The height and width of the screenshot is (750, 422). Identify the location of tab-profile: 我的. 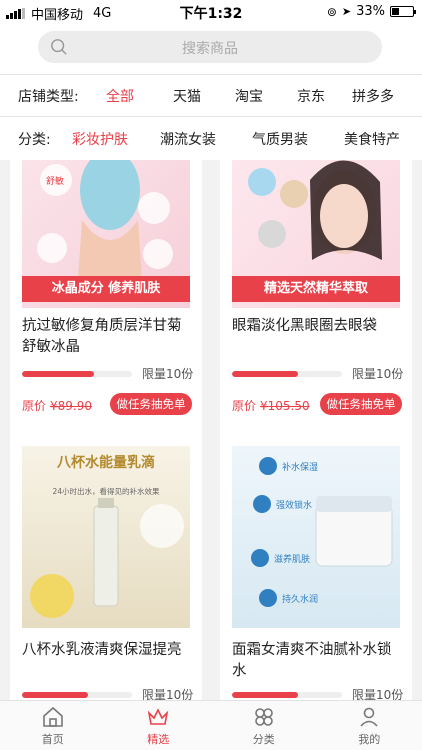
(369, 725).